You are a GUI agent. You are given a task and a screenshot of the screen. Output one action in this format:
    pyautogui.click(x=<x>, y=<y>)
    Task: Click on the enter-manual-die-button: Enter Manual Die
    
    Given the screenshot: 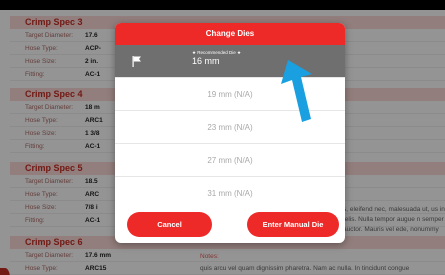 What is the action you would take?
    pyautogui.click(x=293, y=224)
    